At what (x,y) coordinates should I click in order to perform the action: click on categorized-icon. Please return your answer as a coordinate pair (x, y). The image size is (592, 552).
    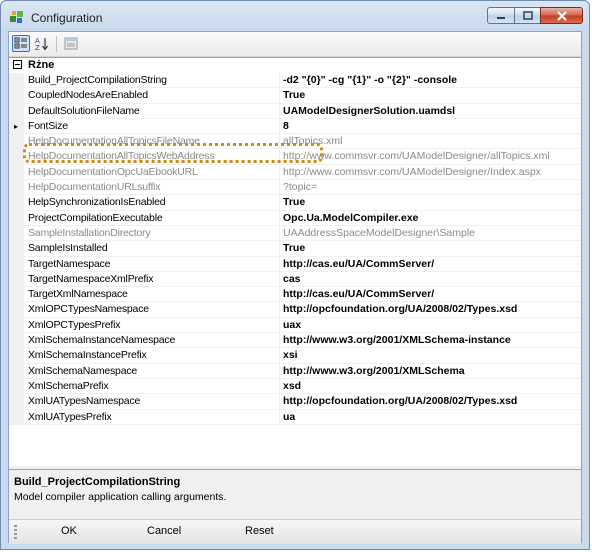
    Looking at the image, I should click on (20, 43).